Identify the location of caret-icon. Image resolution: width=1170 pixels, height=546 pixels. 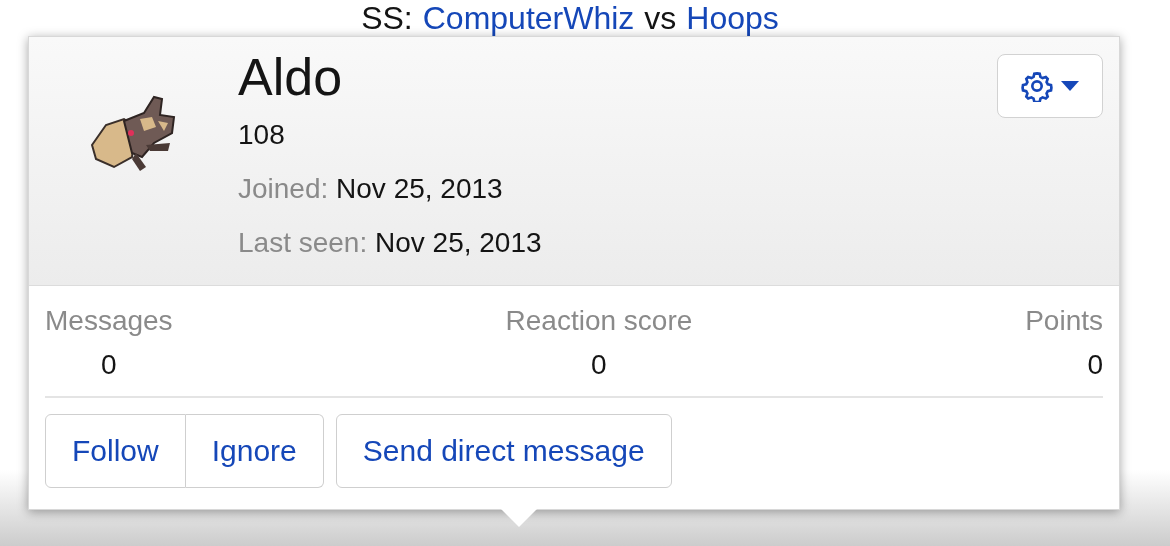
(1070, 86).